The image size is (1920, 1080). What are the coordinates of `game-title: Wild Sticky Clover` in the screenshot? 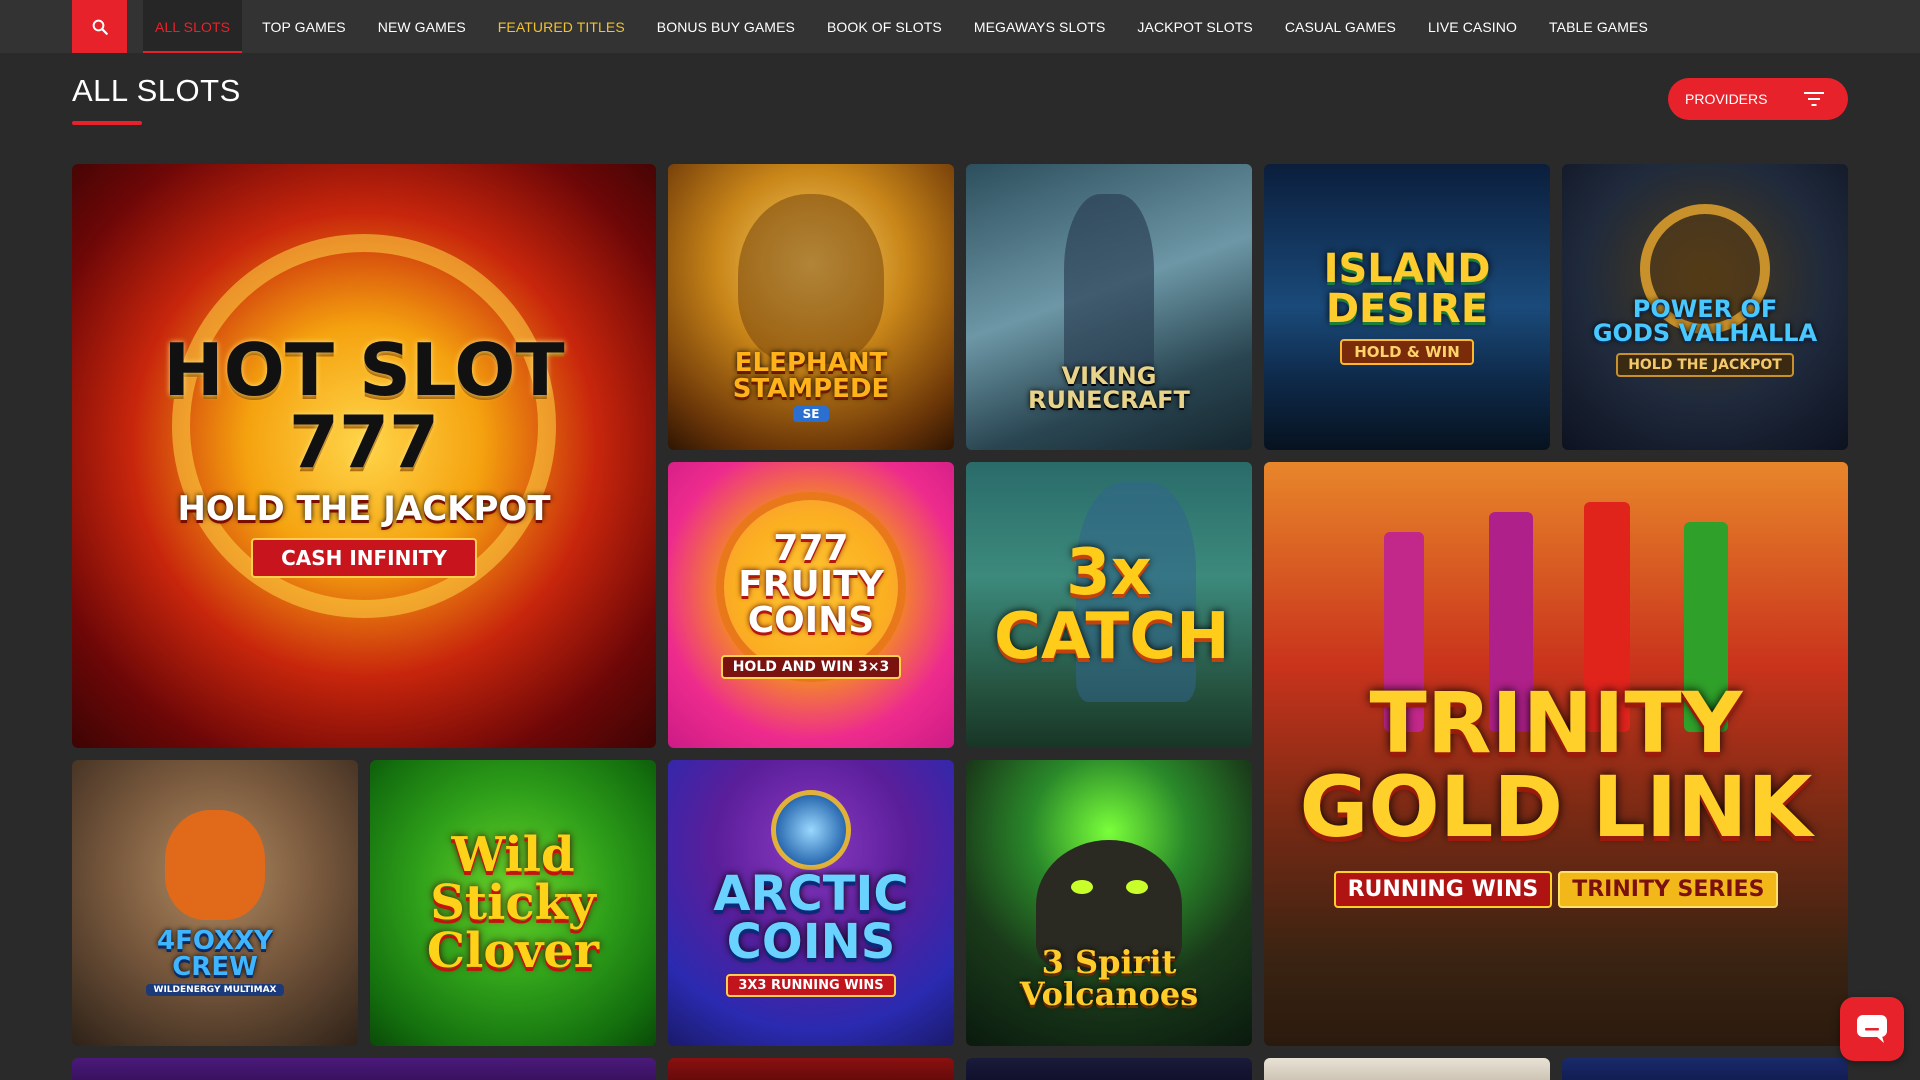 It's located at (513, 903).